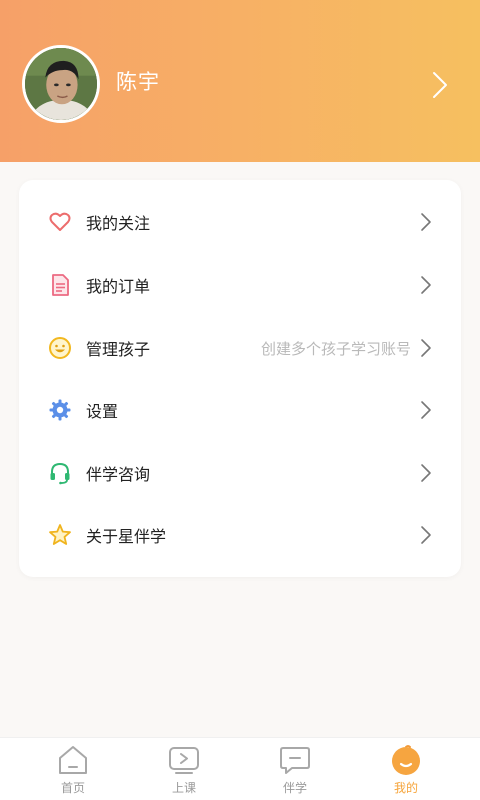  I want to click on nav-item-mine: 我的, so click(406, 769).